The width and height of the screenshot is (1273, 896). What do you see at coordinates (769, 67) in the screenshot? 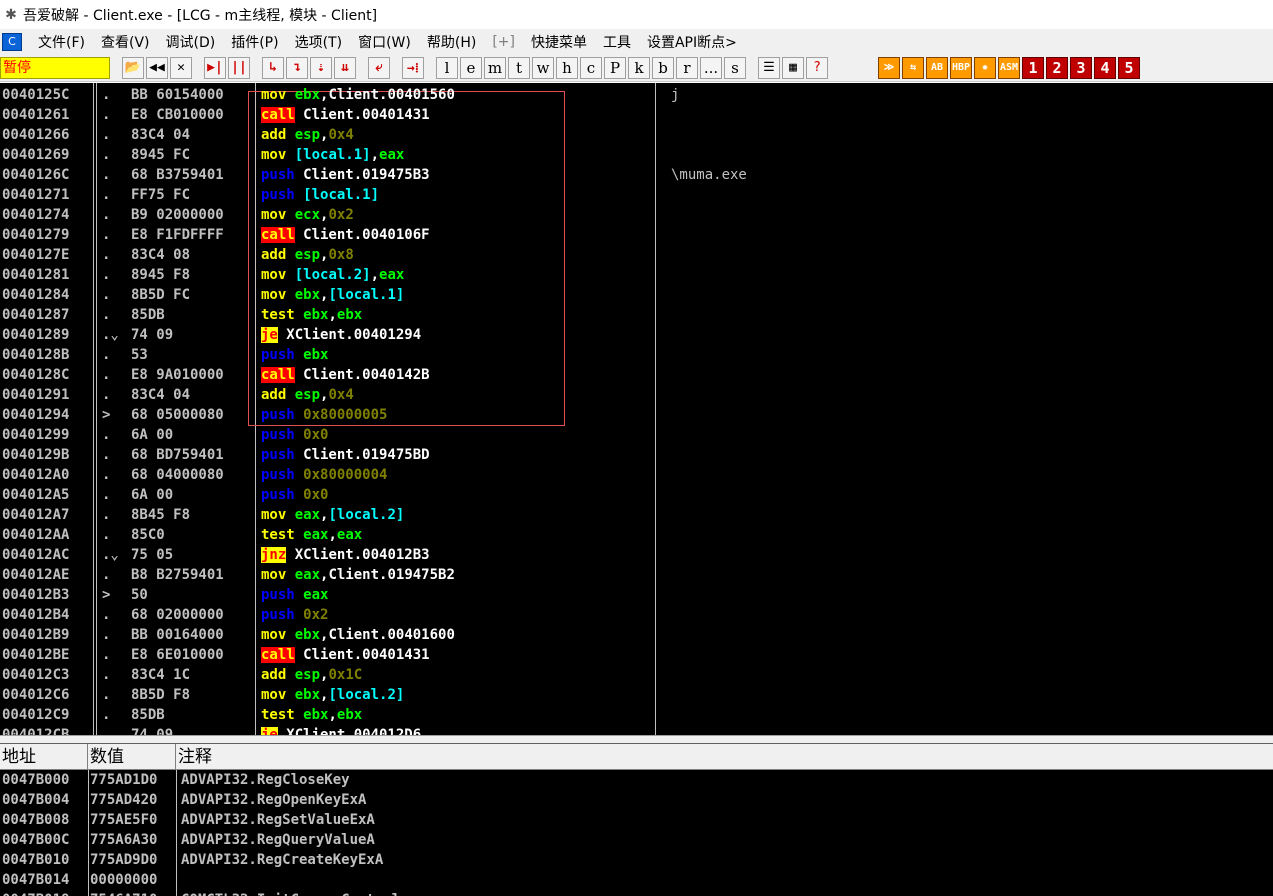
I see `list-icon: ☰` at bounding box center [769, 67].